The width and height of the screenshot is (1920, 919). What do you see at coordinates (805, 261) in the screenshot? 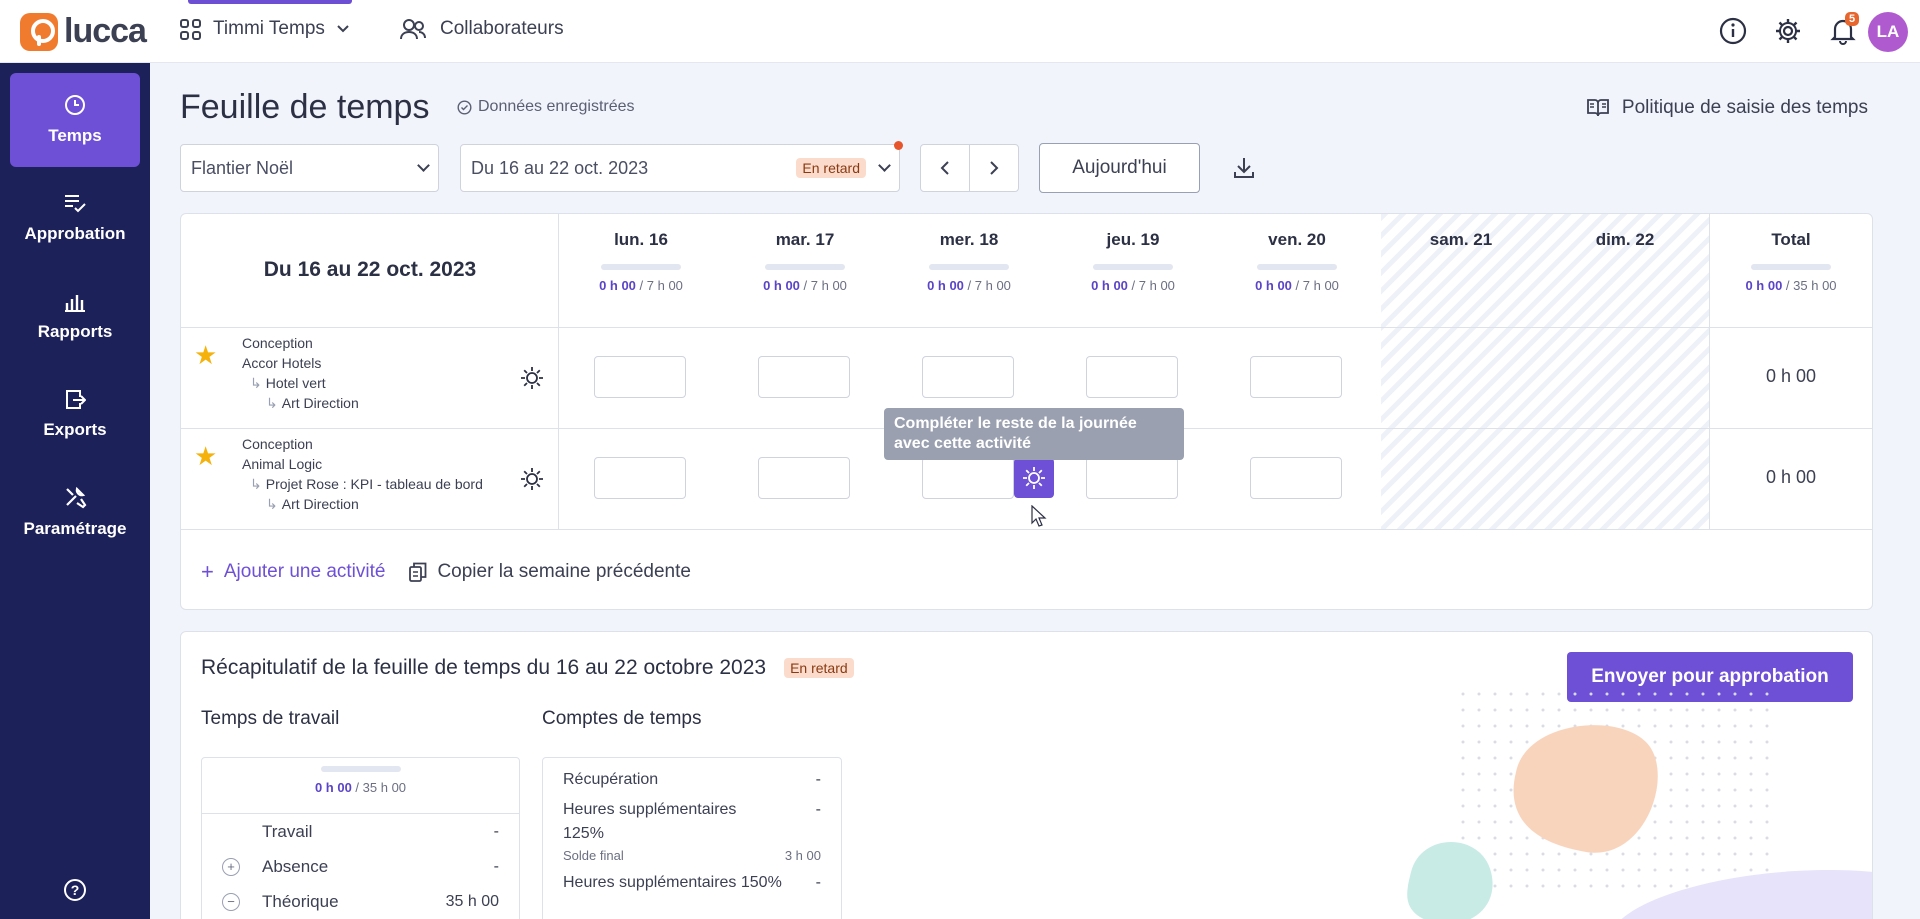
I see `day-header-tue: mar. 17 0 h 00 / 7 h 00` at bounding box center [805, 261].